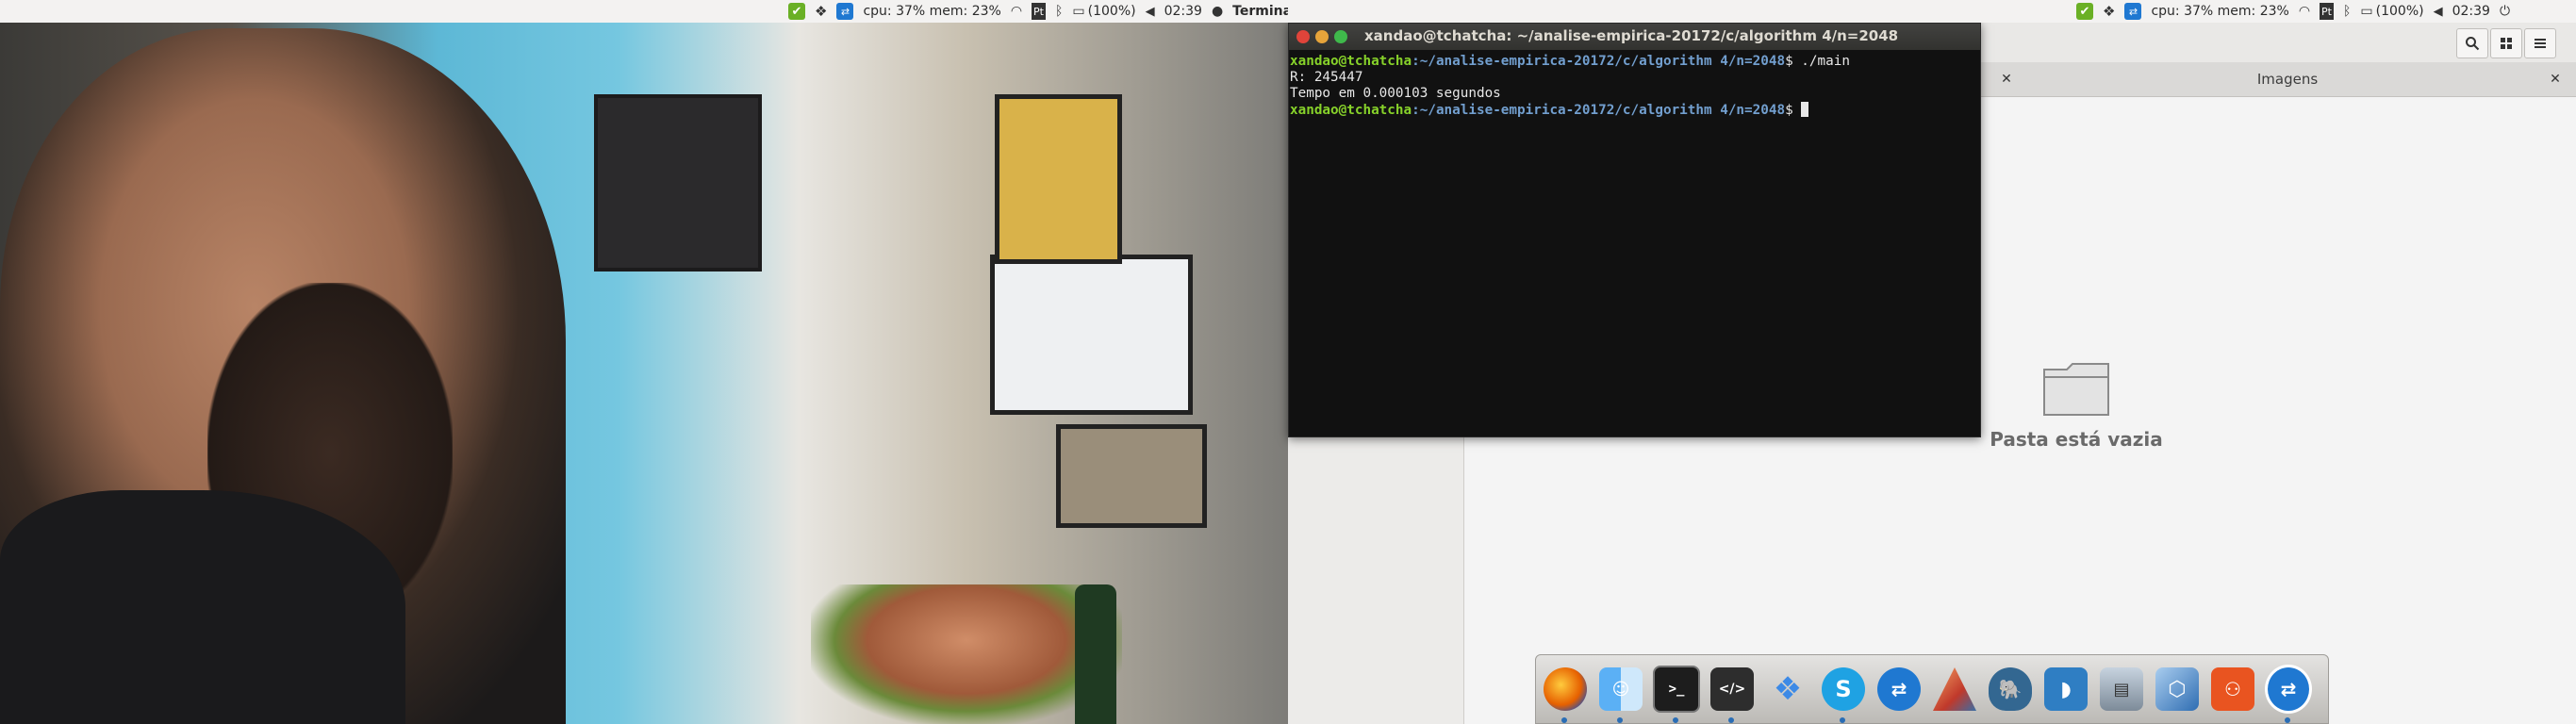  Describe the element at coordinates (1095, 654) in the screenshot. I see `wallpaper-bottle` at that location.